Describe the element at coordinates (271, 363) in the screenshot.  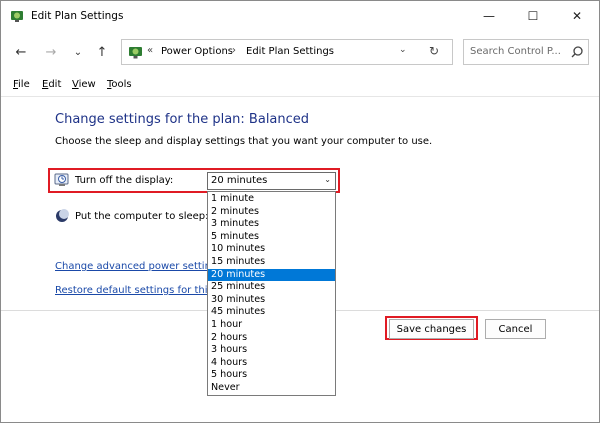
I see `dropdown-option: 4 hours` at that location.